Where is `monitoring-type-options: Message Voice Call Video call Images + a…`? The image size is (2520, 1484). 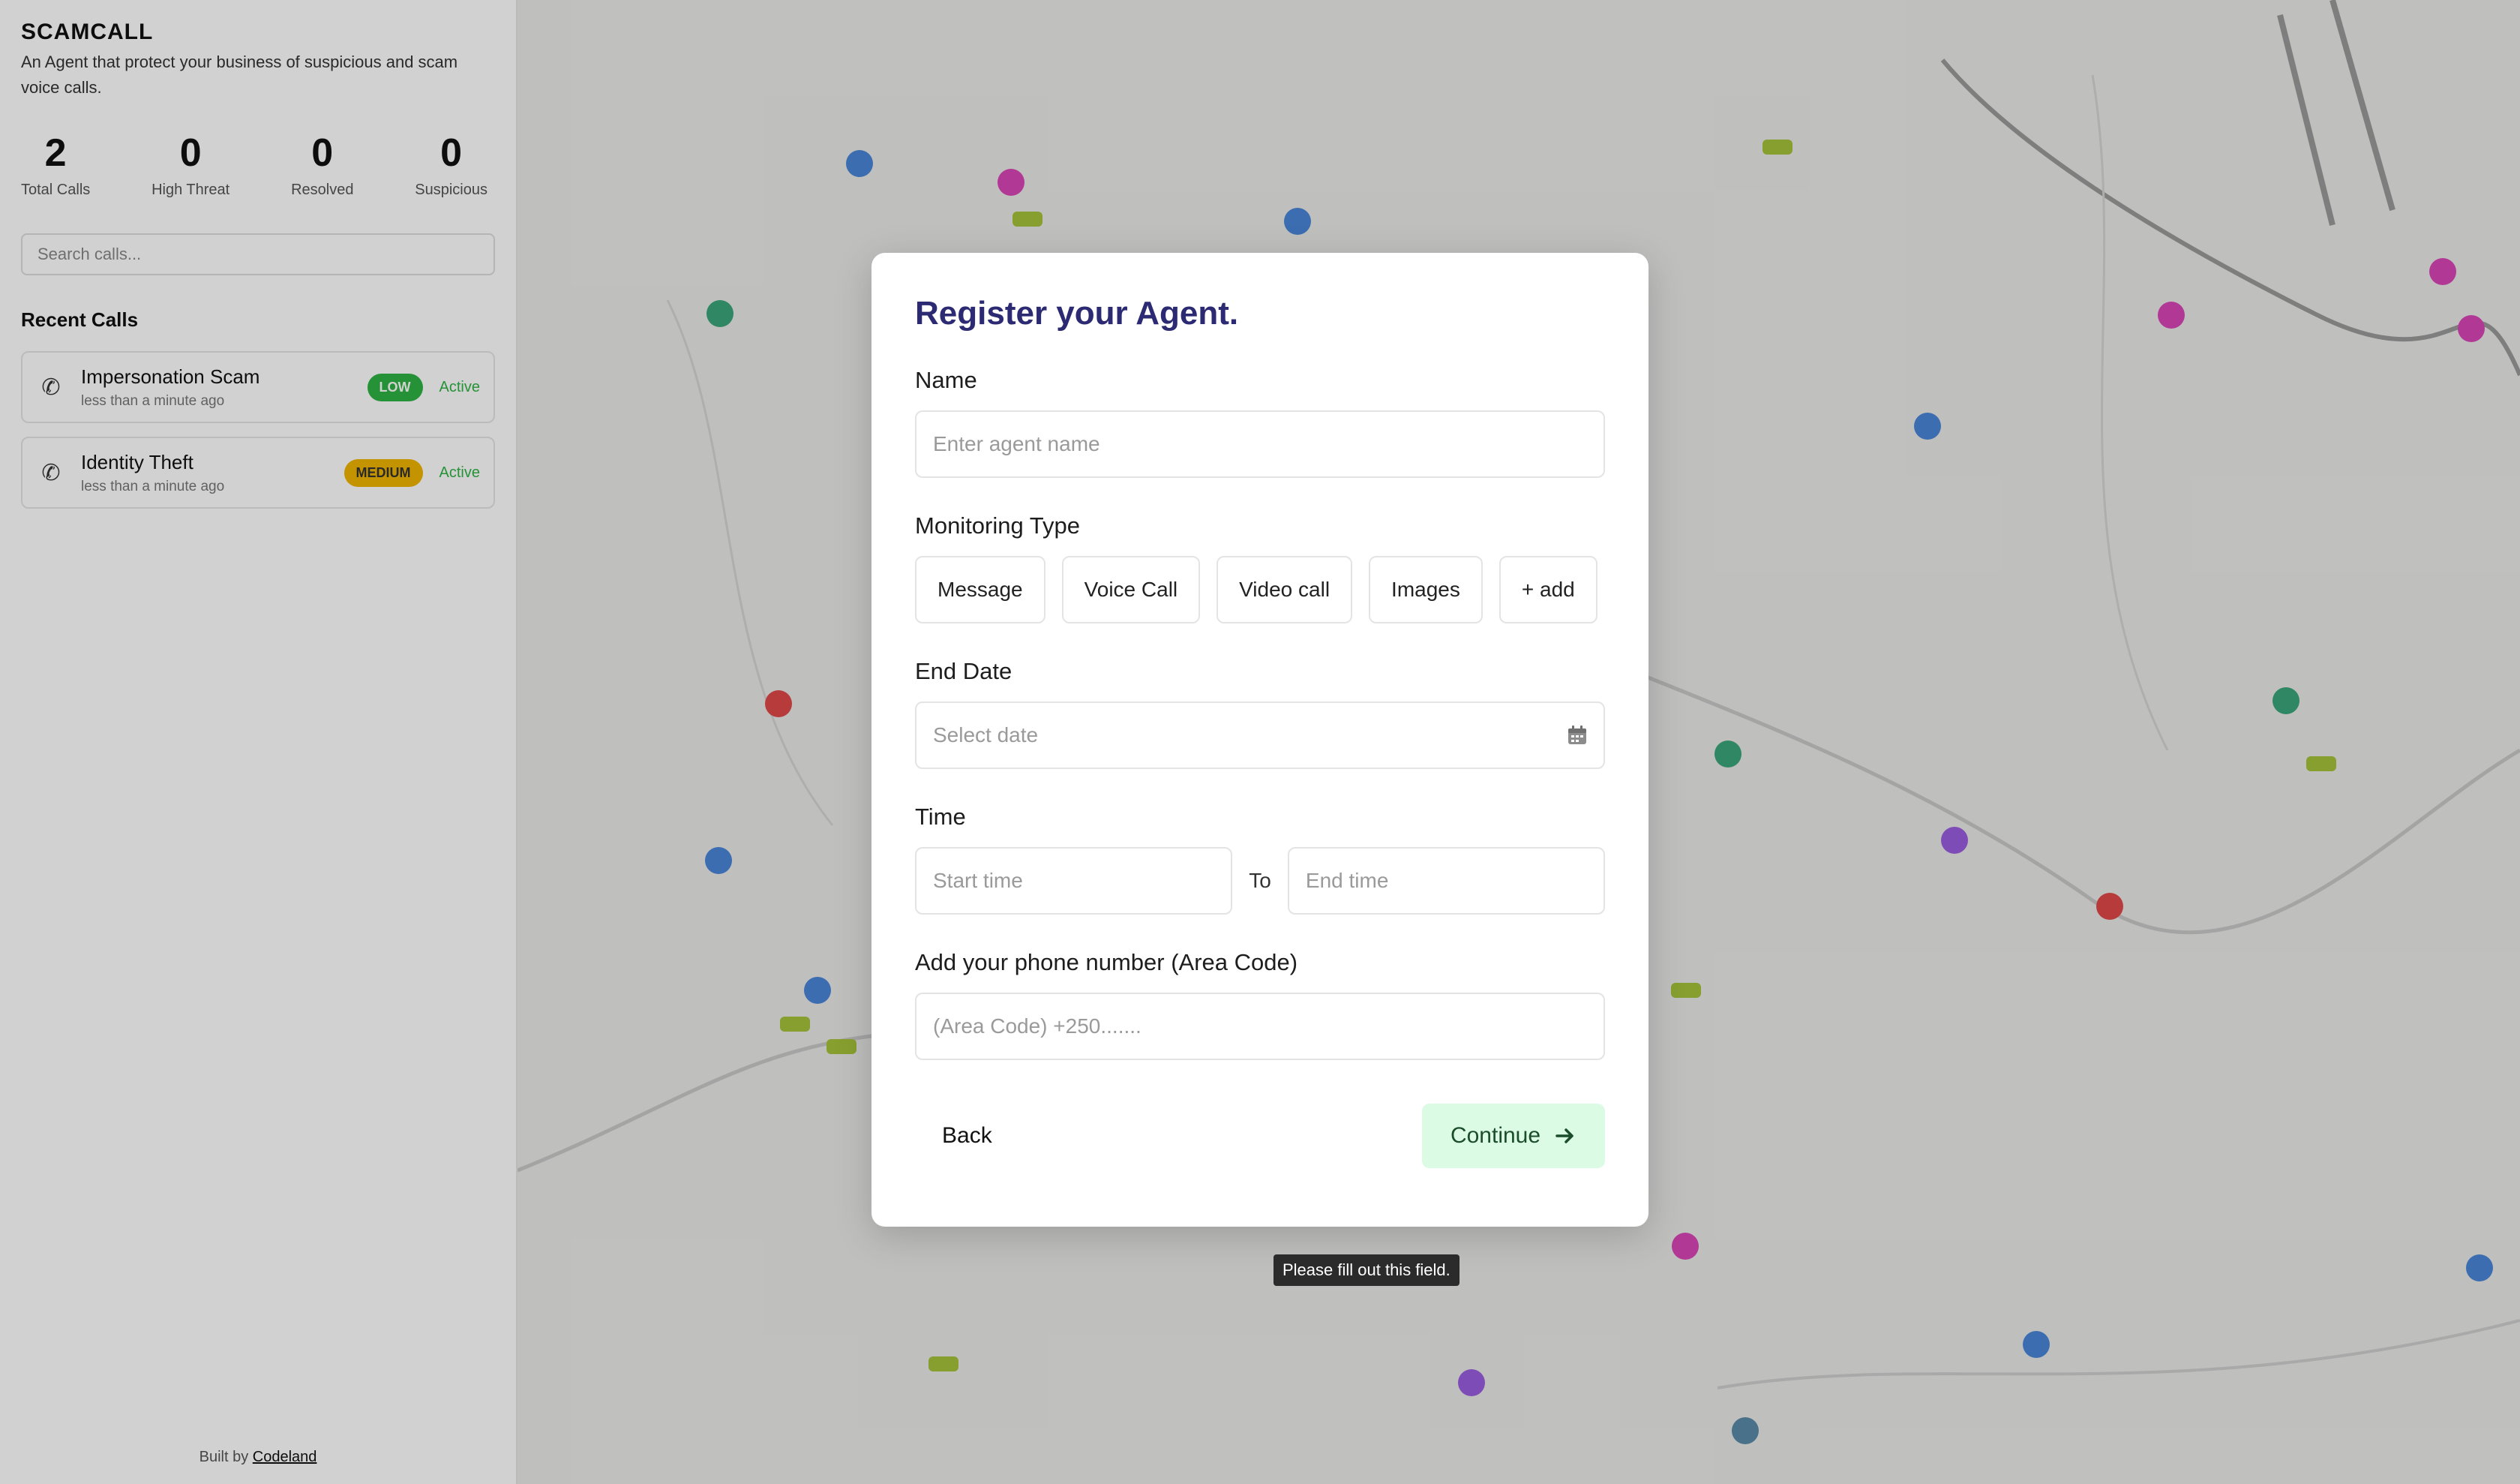
monitoring-type-options: Message Voice Call Video call Images + a… is located at coordinates (1260, 589).